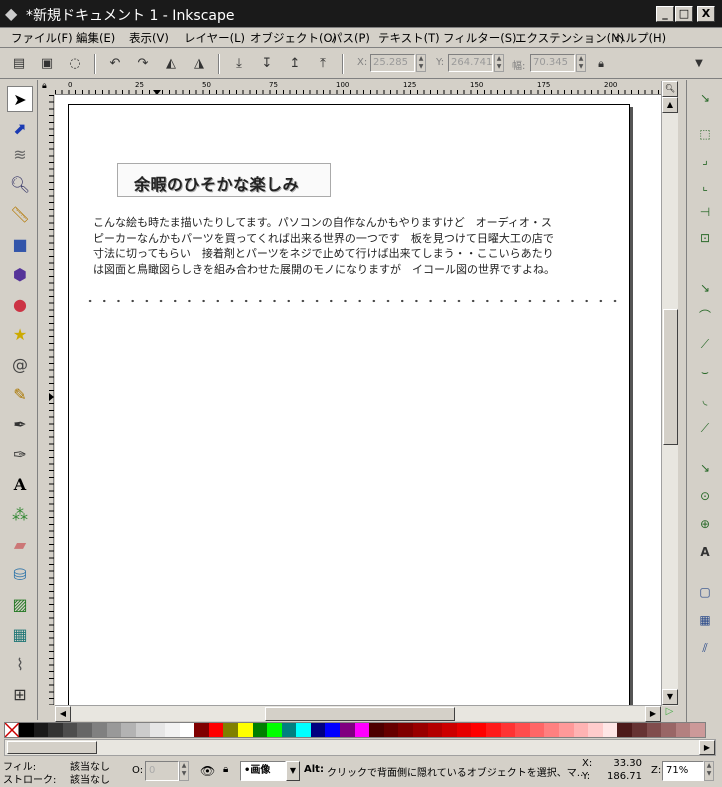 The image size is (722, 787). What do you see at coordinates (20, 665) in the screenshot?
I see `dropper-tool-icon: ⌇` at bounding box center [20, 665].